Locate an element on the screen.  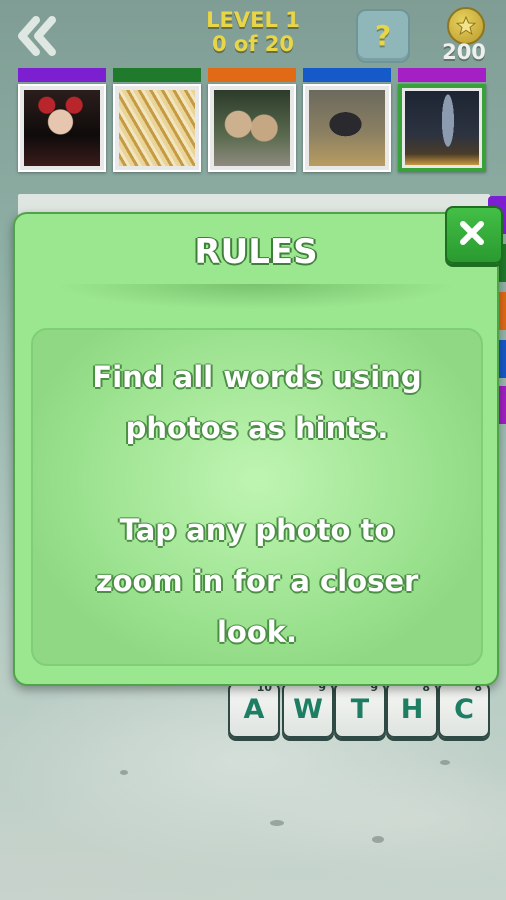
photo-woman is located at coordinates (62, 120).